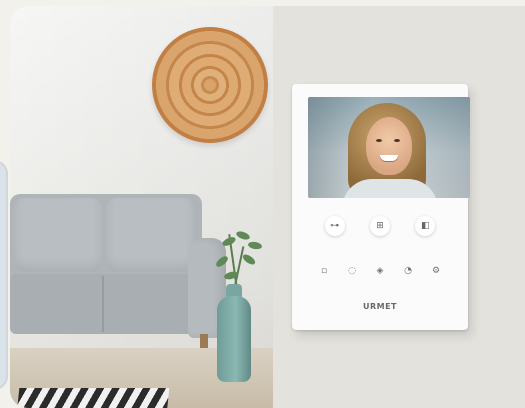  Describe the element at coordinates (408, 271) in the screenshot. I see `intercom-icon: ◔` at that location.